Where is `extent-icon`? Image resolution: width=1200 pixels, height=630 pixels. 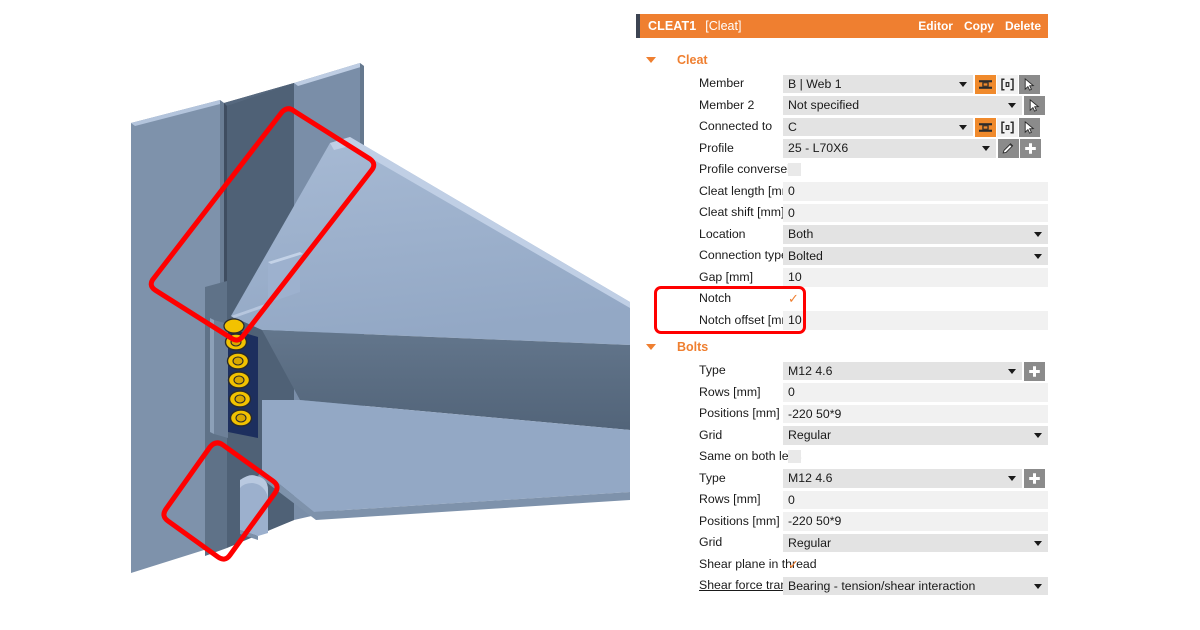
extent-icon is located at coordinates (1007, 84).